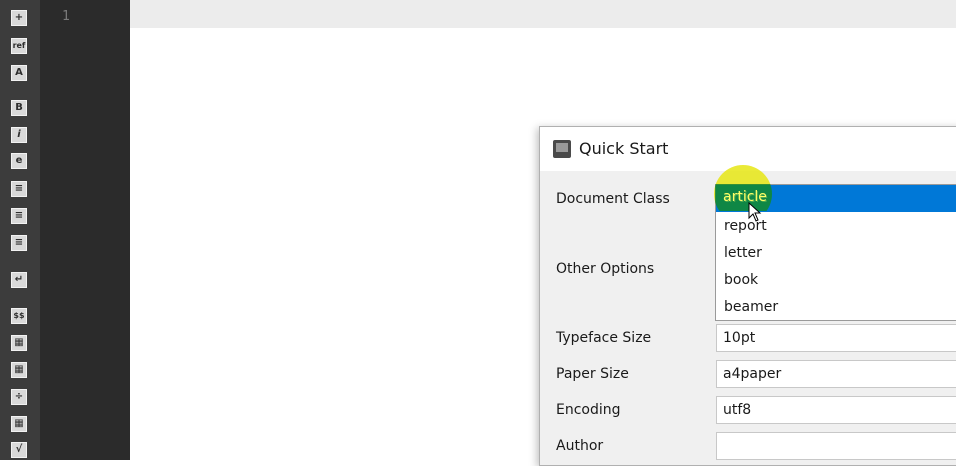 The height and width of the screenshot is (466, 956). I want to click on typeface-size-select: 10pt, so click(836, 338).